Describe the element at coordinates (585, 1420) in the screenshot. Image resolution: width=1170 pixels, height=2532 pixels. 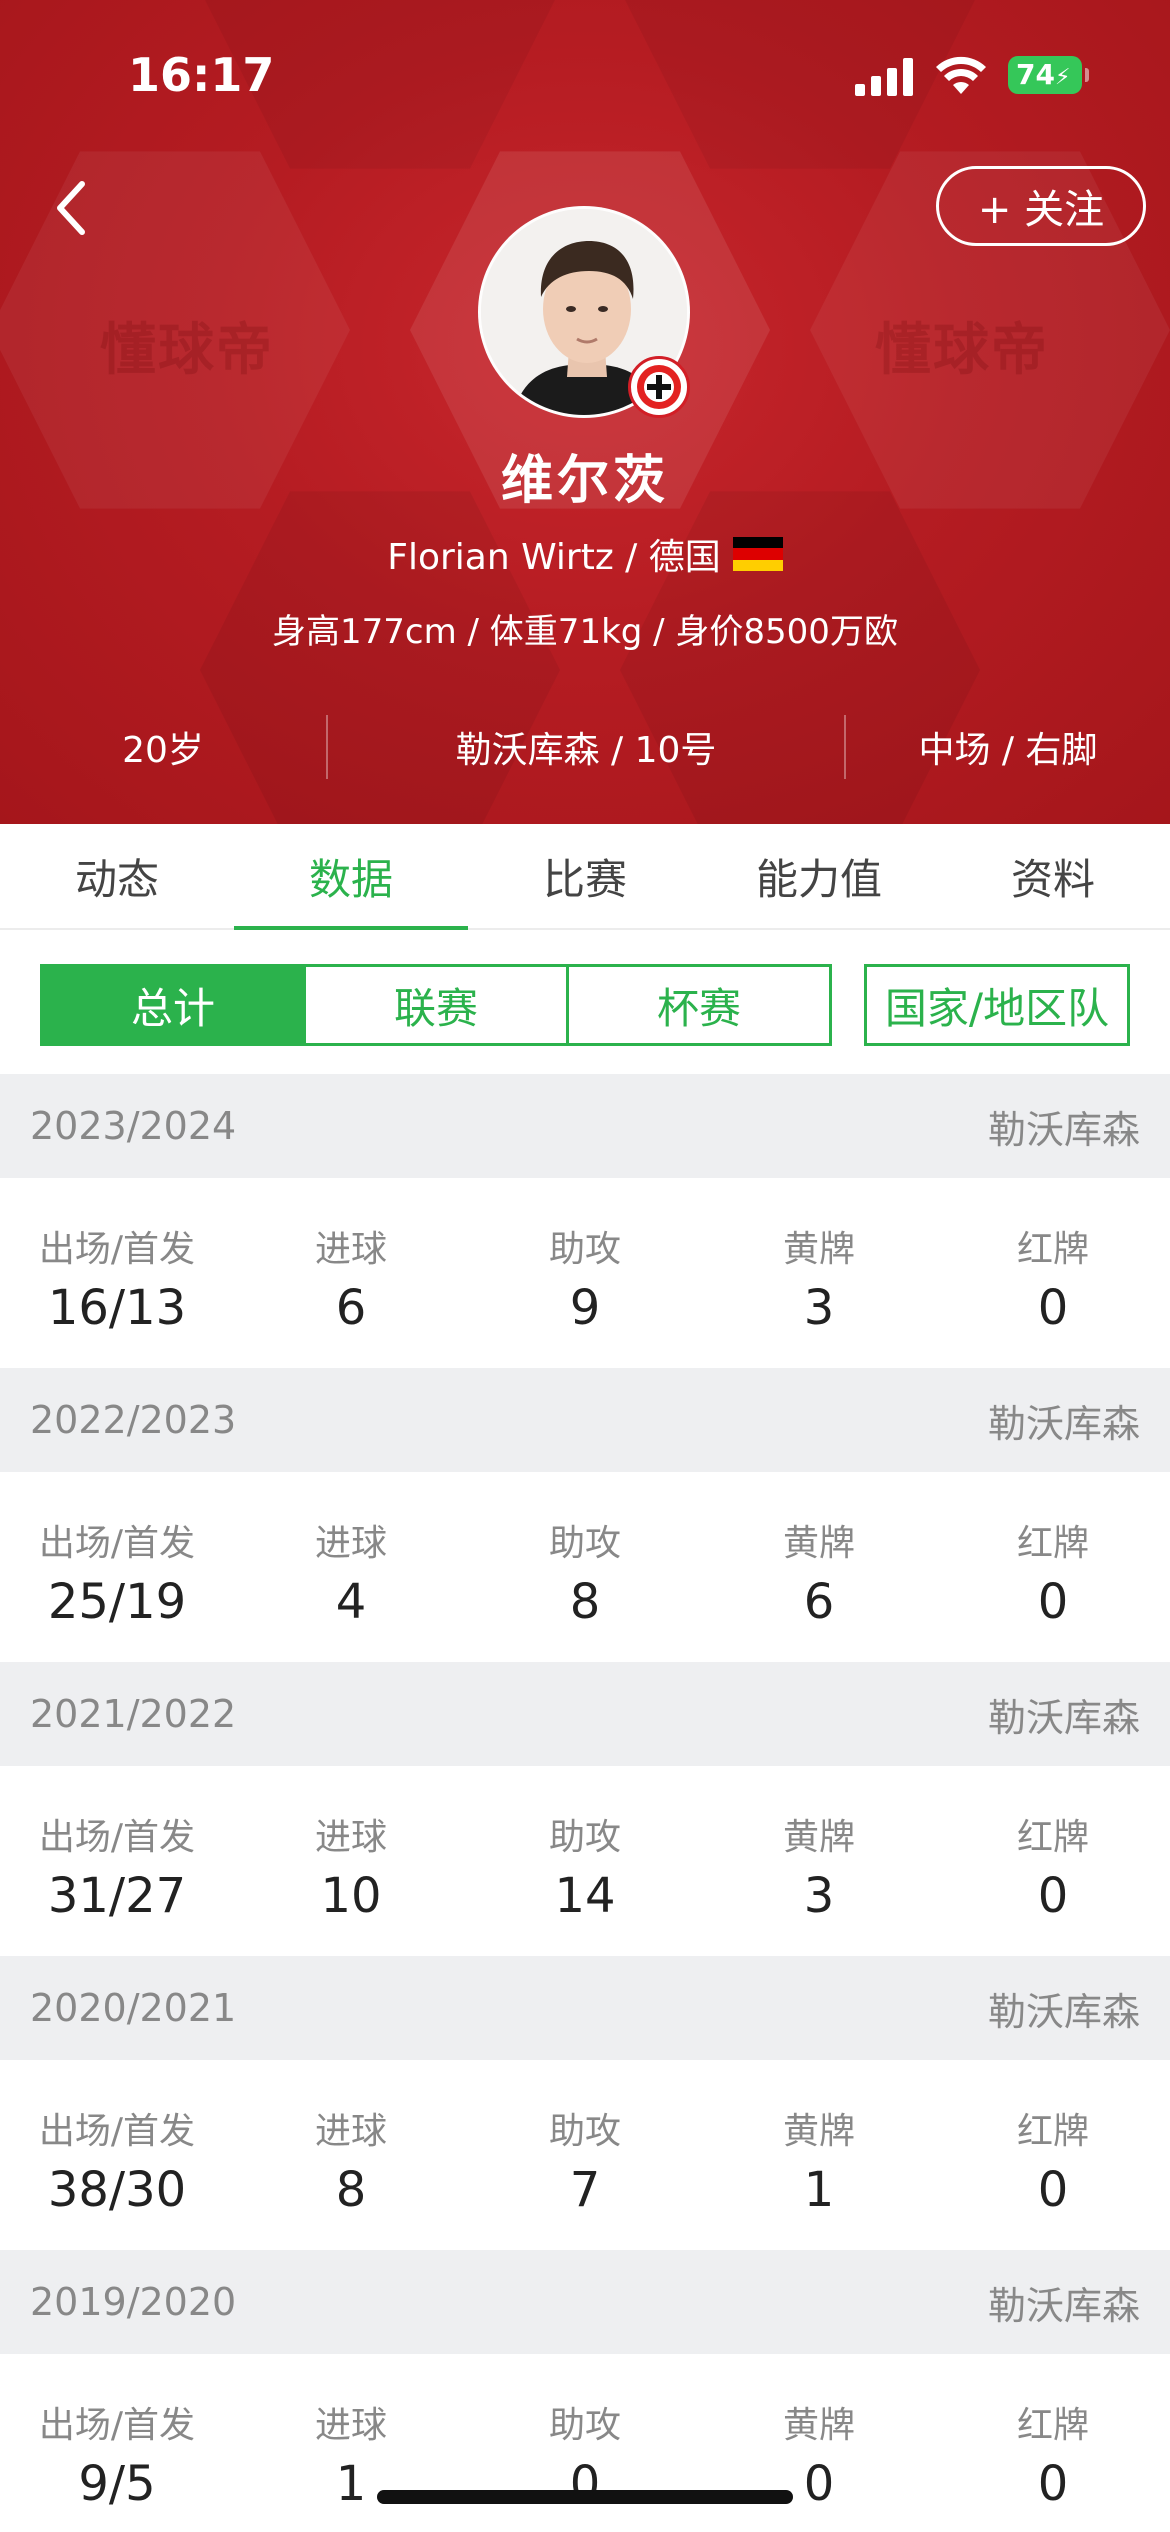
I see `season-header: 2022/2023 勒沃库森` at that location.